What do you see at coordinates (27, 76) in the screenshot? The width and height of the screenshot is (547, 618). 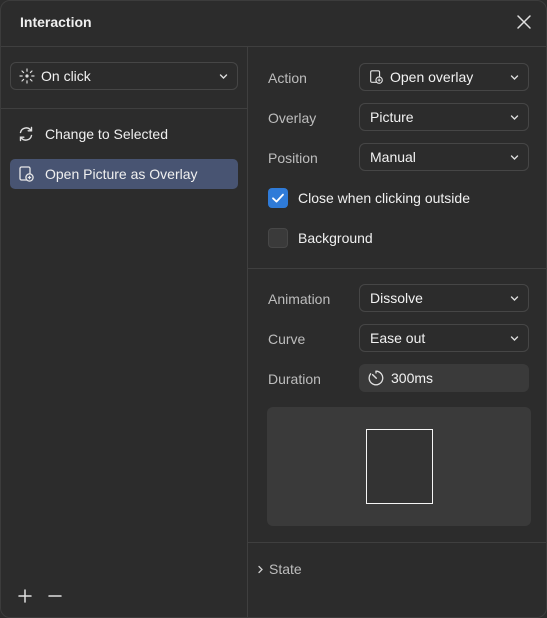 I see `tap-icon` at bounding box center [27, 76].